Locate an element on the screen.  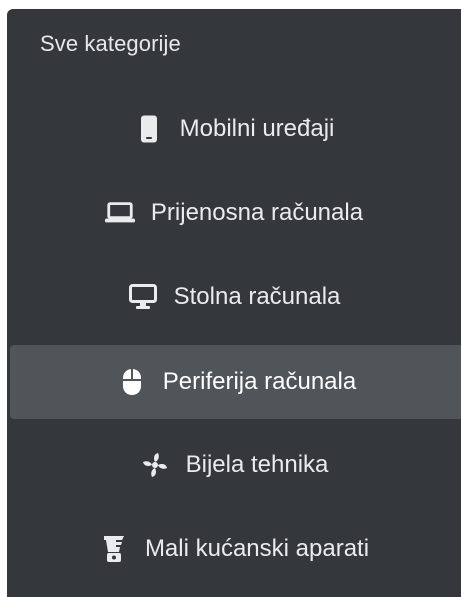
category-item-mobile-devices: Mobilni uređaji is located at coordinates (234, 129).